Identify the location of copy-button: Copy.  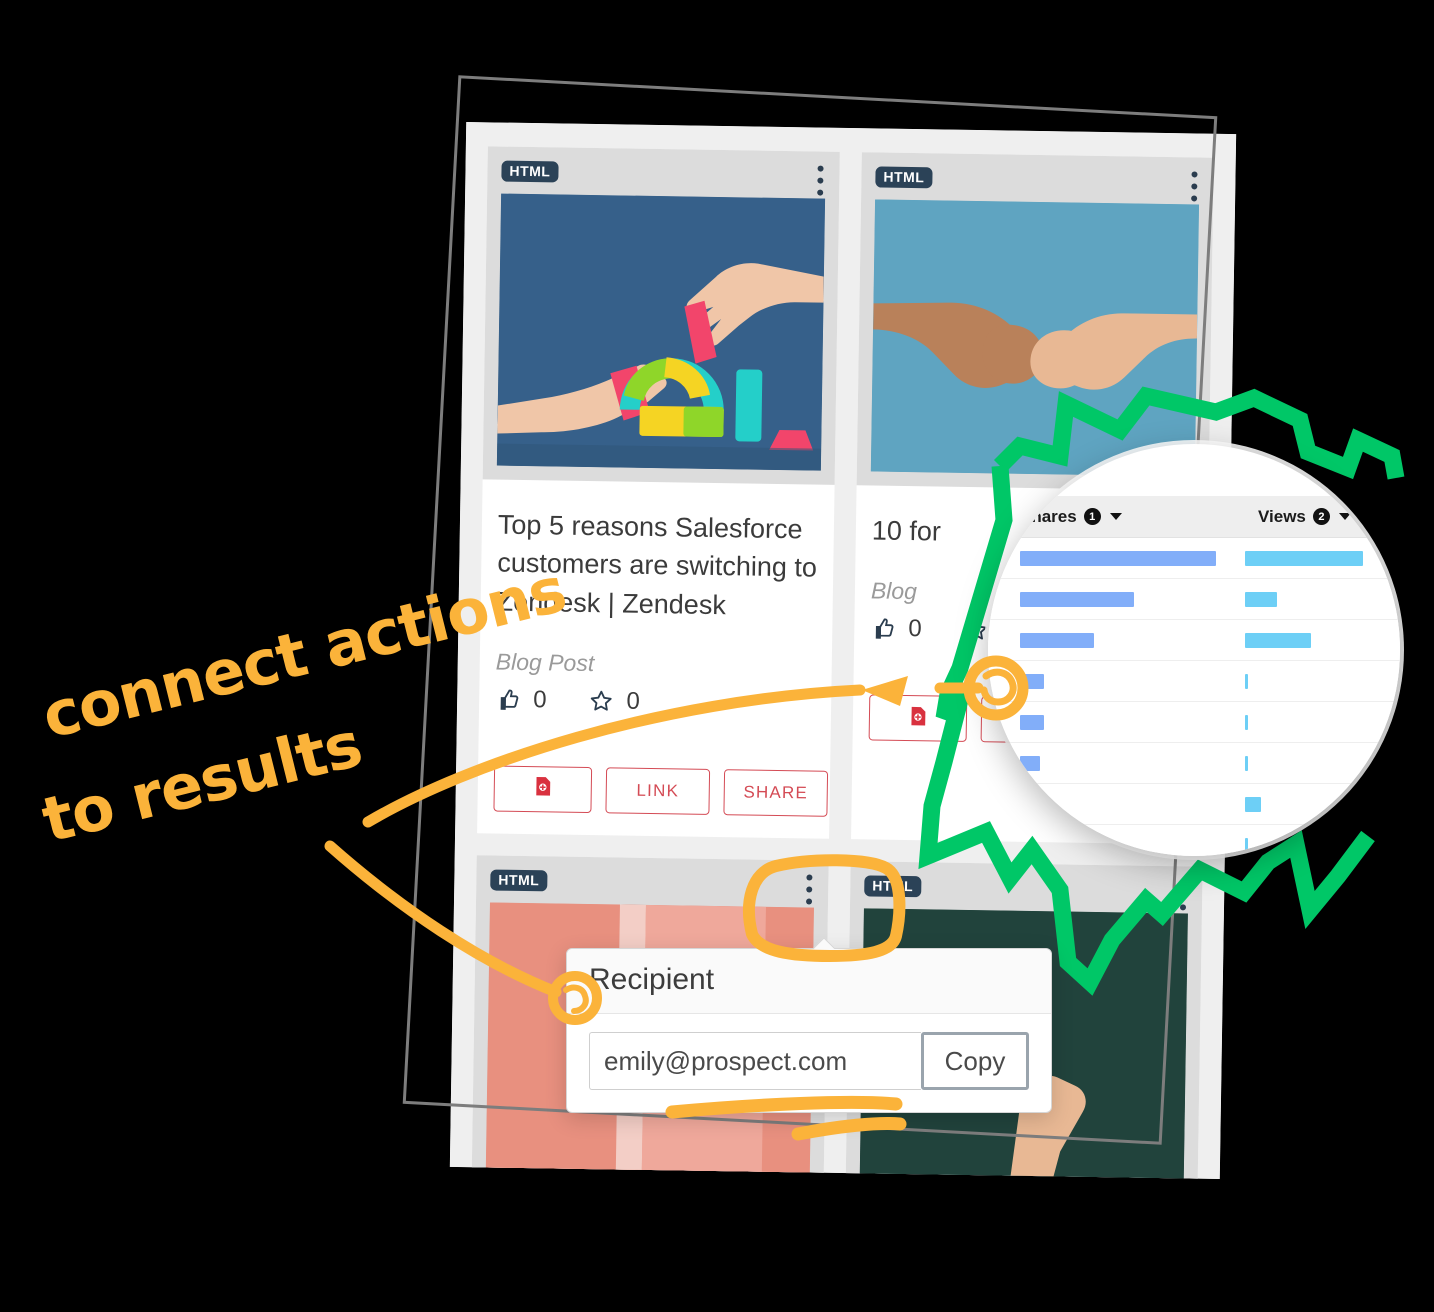
(975, 1061).